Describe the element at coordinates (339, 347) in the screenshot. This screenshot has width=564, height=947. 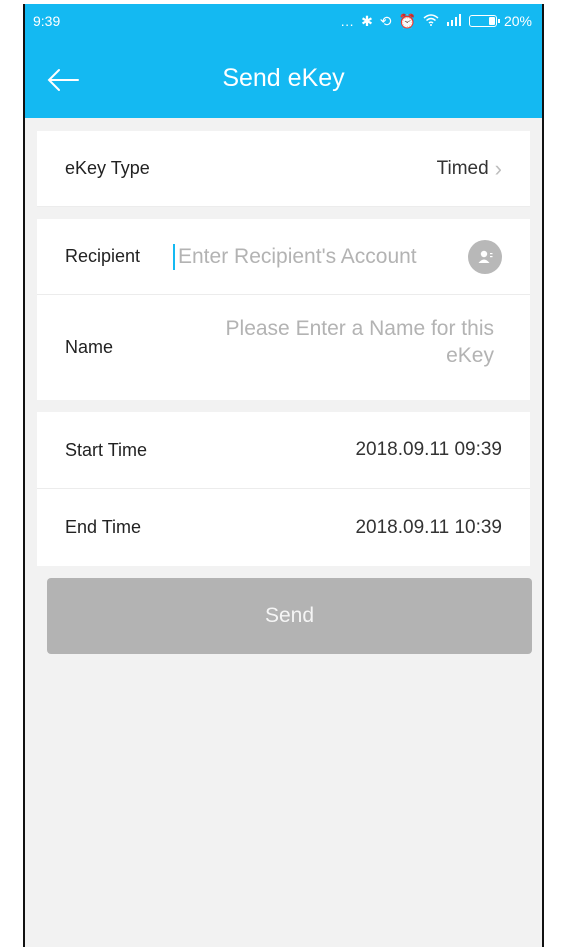
I see `name-input` at that location.